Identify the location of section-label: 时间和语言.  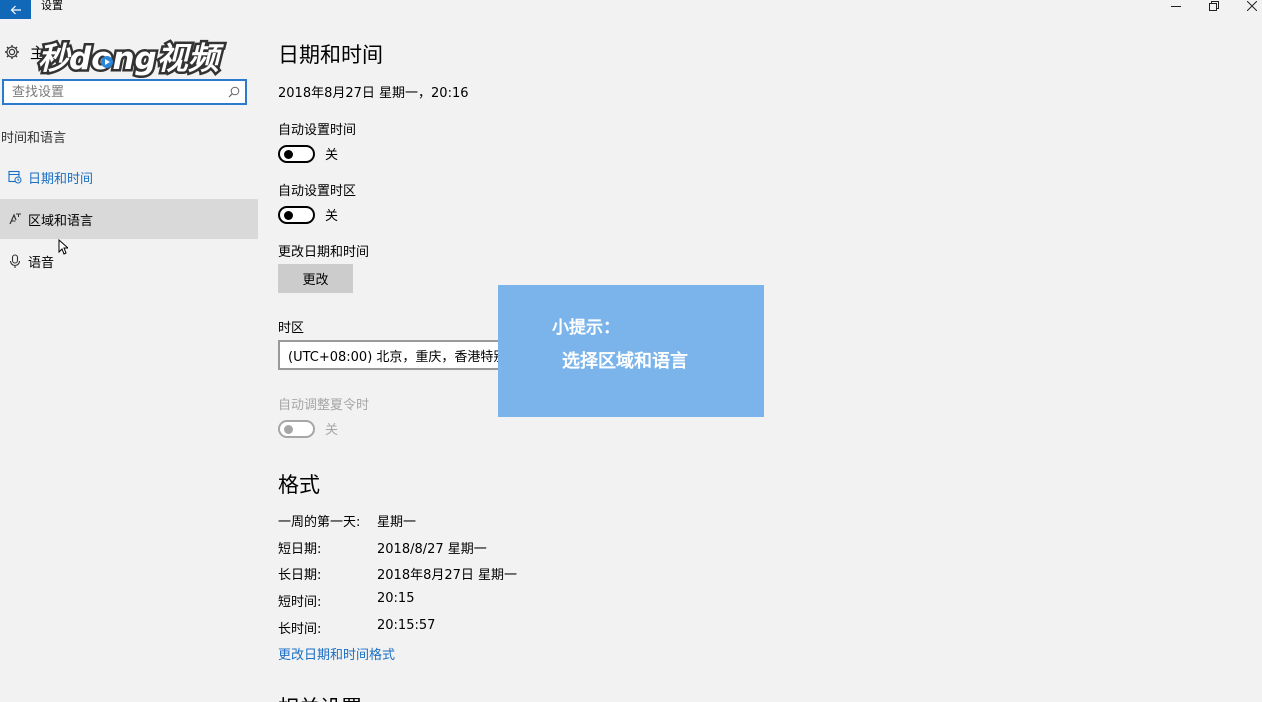
(34, 138).